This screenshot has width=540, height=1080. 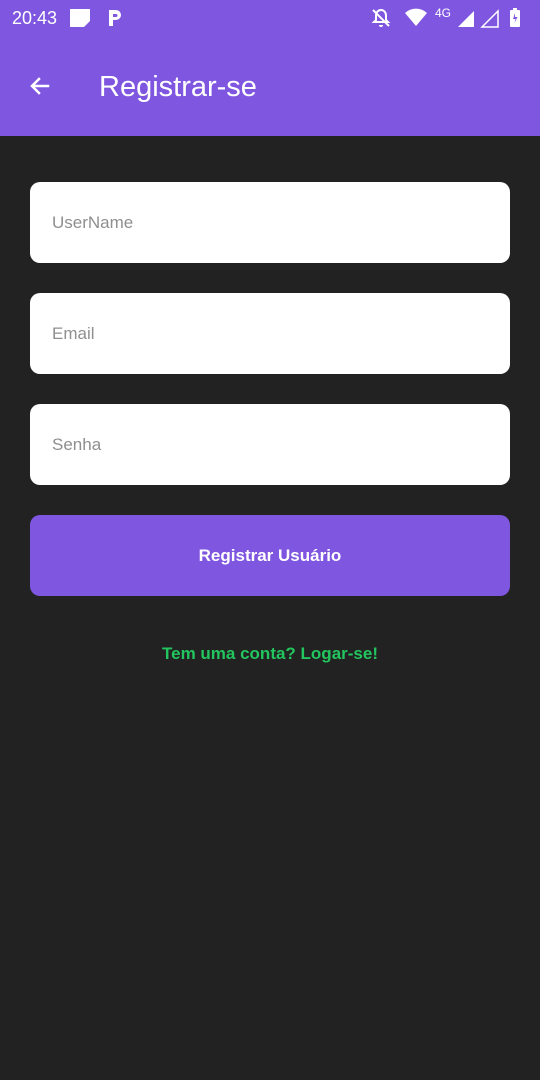 I want to click on battery-icon, so click(x=515, y=17).